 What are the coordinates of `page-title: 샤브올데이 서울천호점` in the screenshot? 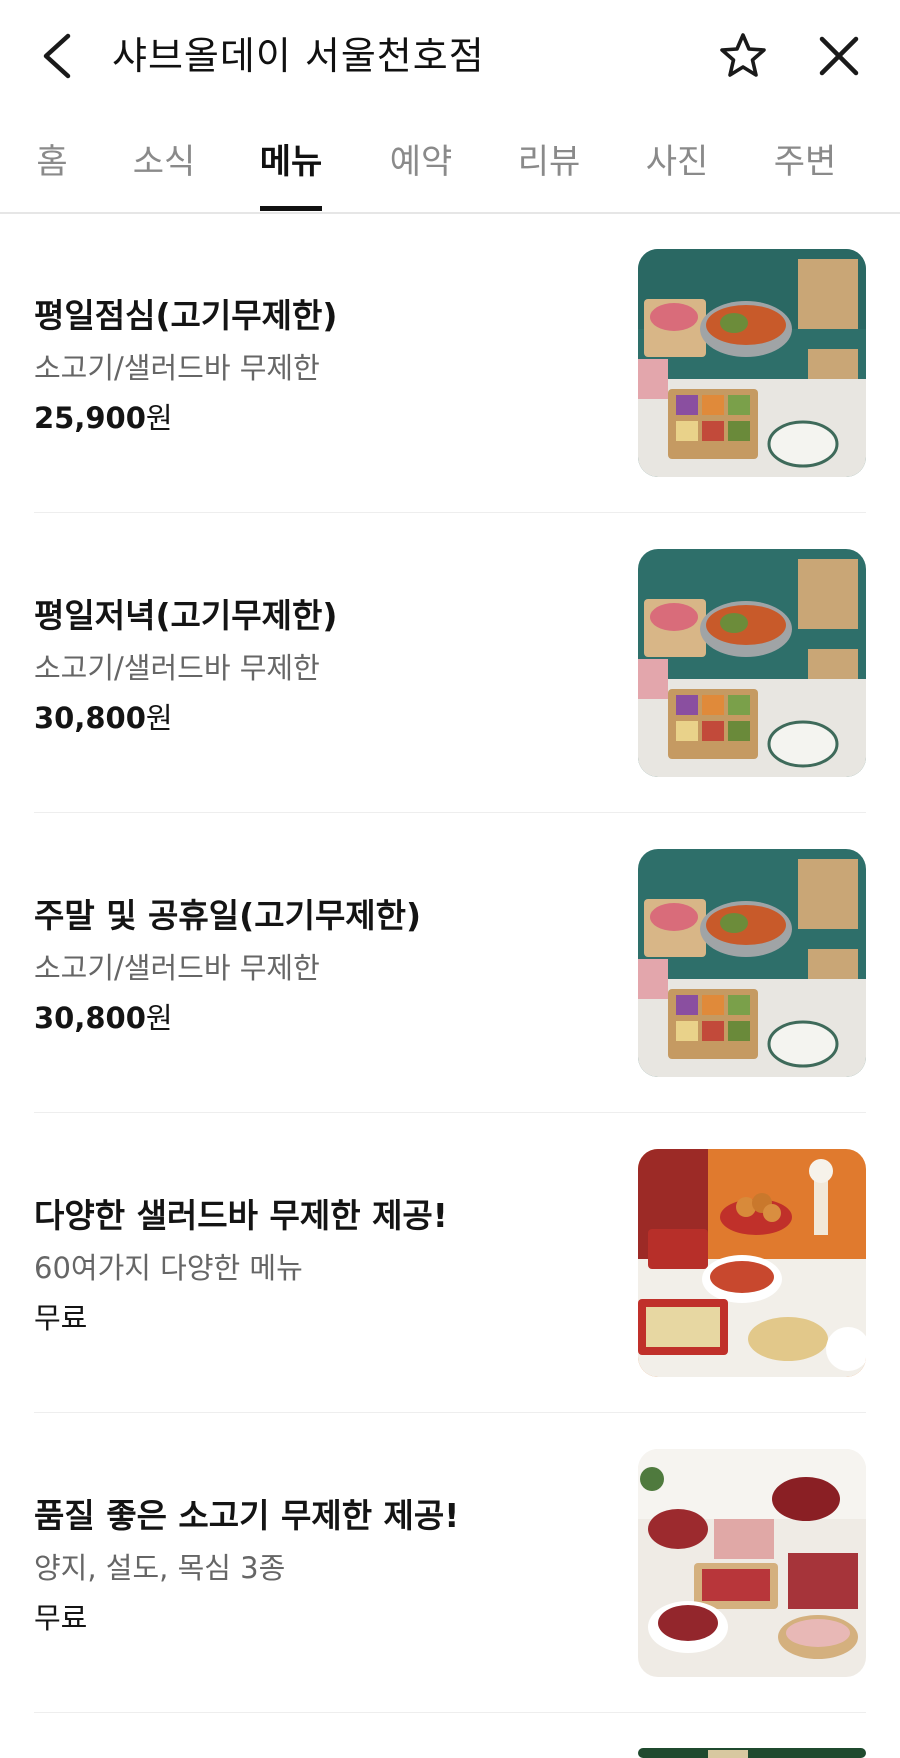 It's located at (298, 56).